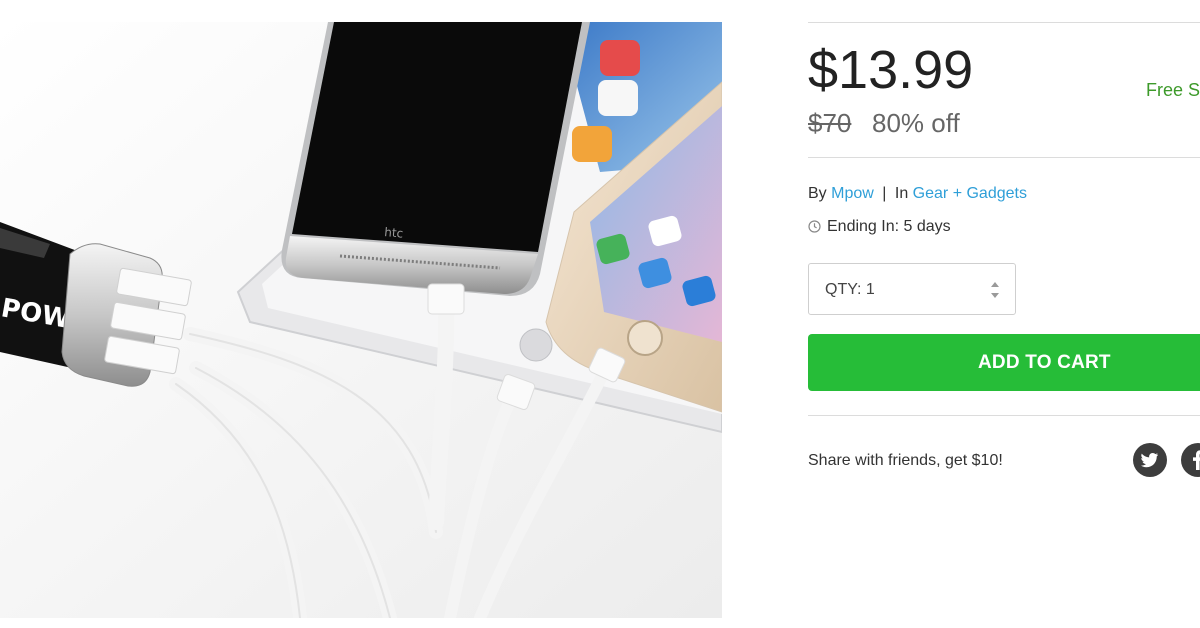 This screenshot has width=1200, height=628. Describe the element at coordinates (1004, 415) in the screenshot. I see `cart-divider` at that location.